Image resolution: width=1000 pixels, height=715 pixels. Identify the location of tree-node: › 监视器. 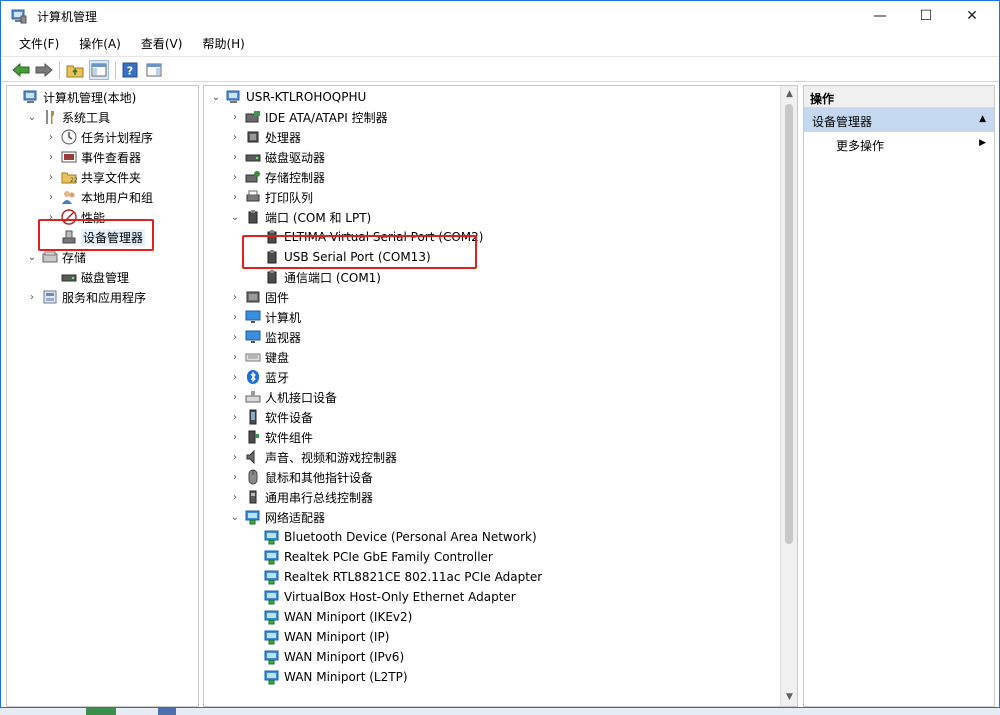
(265, 337).